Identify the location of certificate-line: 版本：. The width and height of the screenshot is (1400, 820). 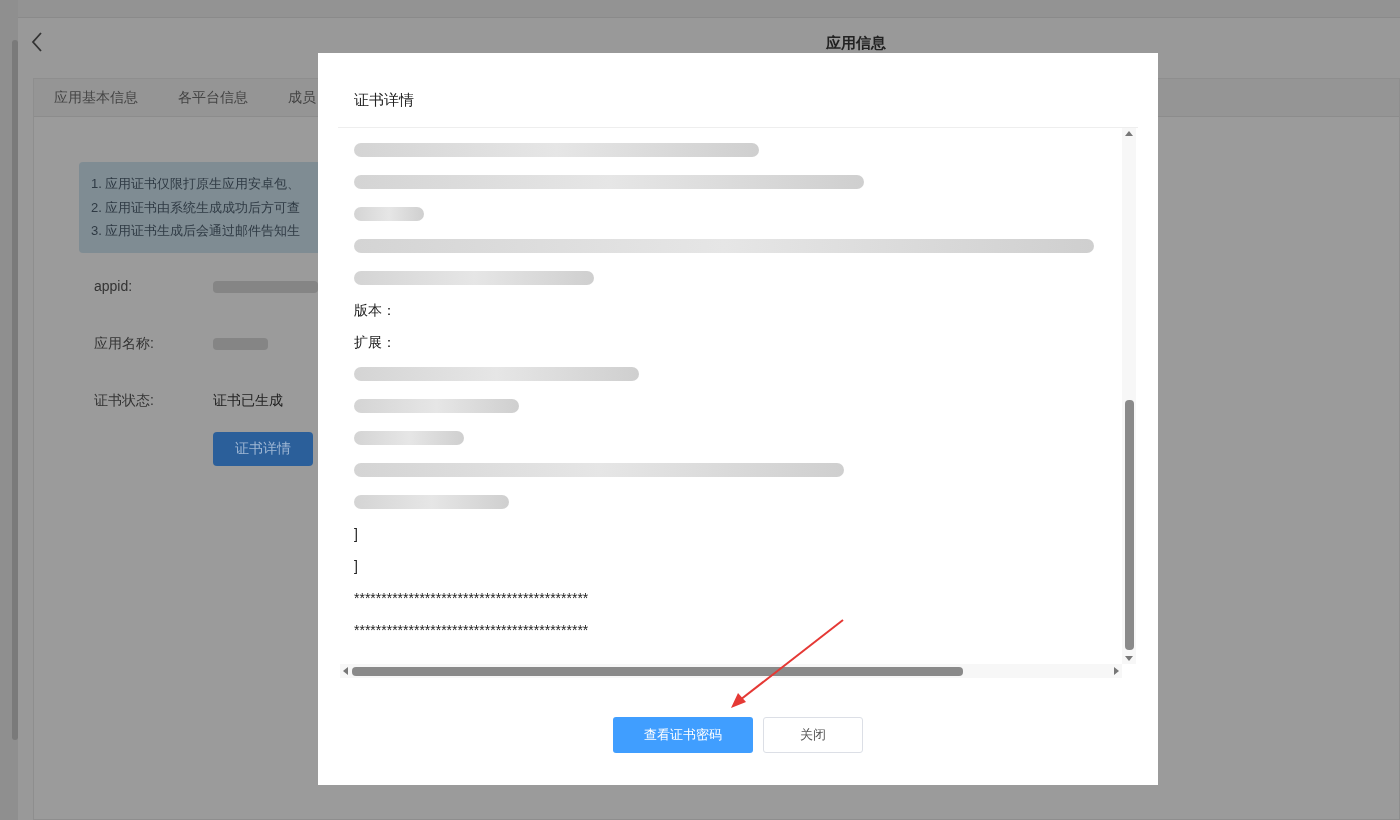
(375, 310).